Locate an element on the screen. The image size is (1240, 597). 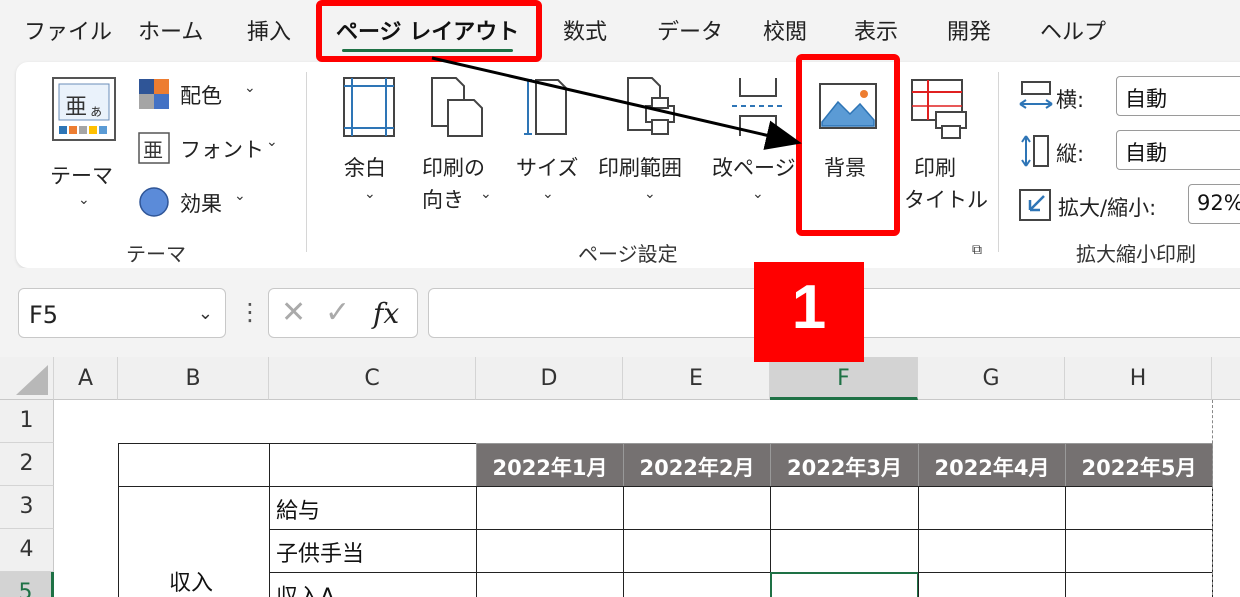
column-header-b: B is located at coordinates (193, 378).